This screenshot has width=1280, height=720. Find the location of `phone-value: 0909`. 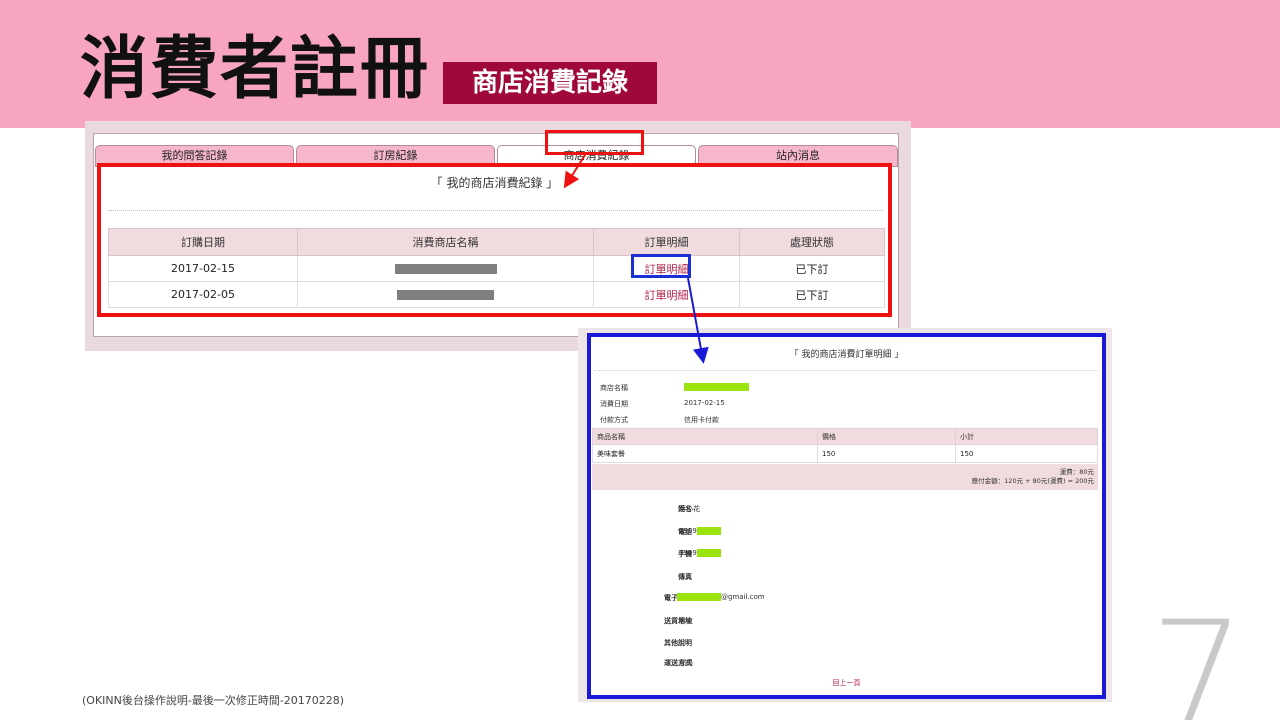

phone-value: 0909 is located at coordinates (700, 531).